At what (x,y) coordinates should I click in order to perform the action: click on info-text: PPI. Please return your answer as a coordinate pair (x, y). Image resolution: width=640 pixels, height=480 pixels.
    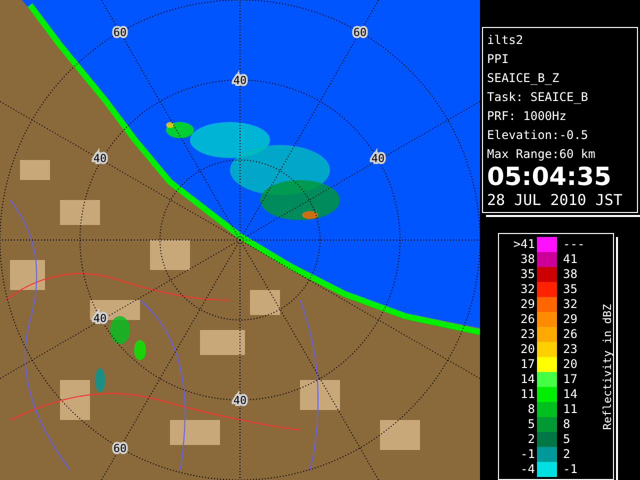
    Looking at the image, I should click on (498, 59).